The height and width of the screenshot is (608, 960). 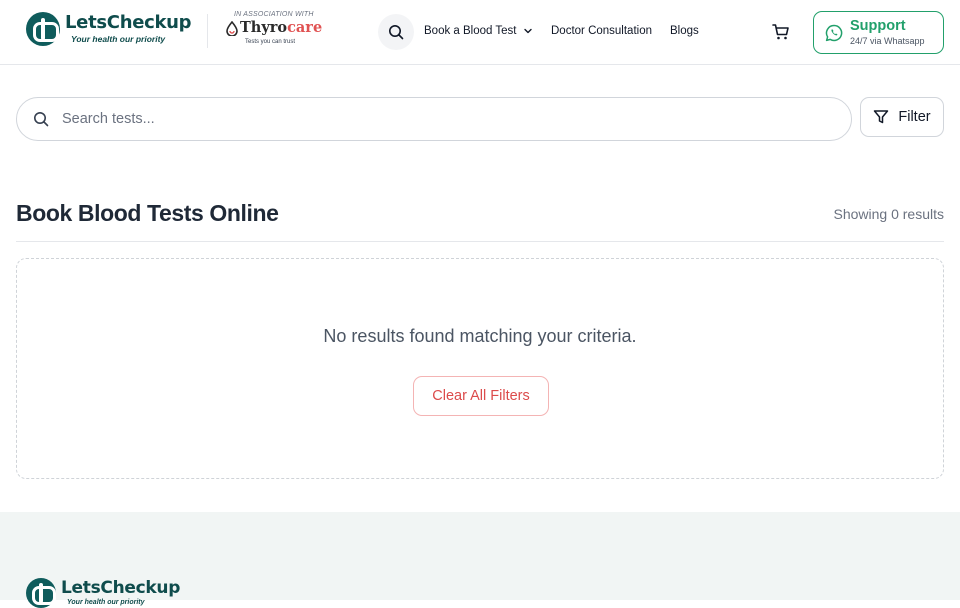 What do you see at coordinates (888, 214) in the screenshot?
I see `results-count: Showing 0 results` at bounding box center [888, 214].